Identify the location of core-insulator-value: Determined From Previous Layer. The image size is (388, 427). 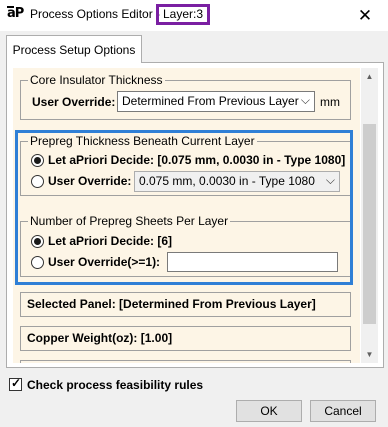
(210, 101).